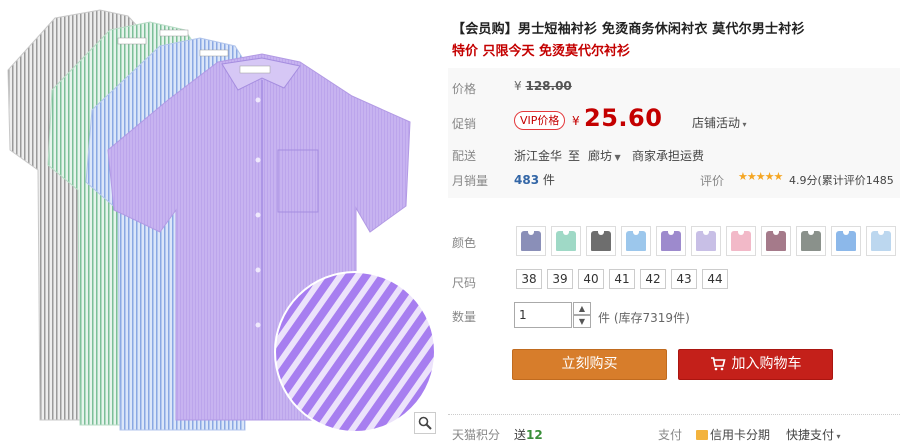 The height and width of the screenshot is (441, 900). I want to click on original-price: ¥ 128.00, so click(543, 86).